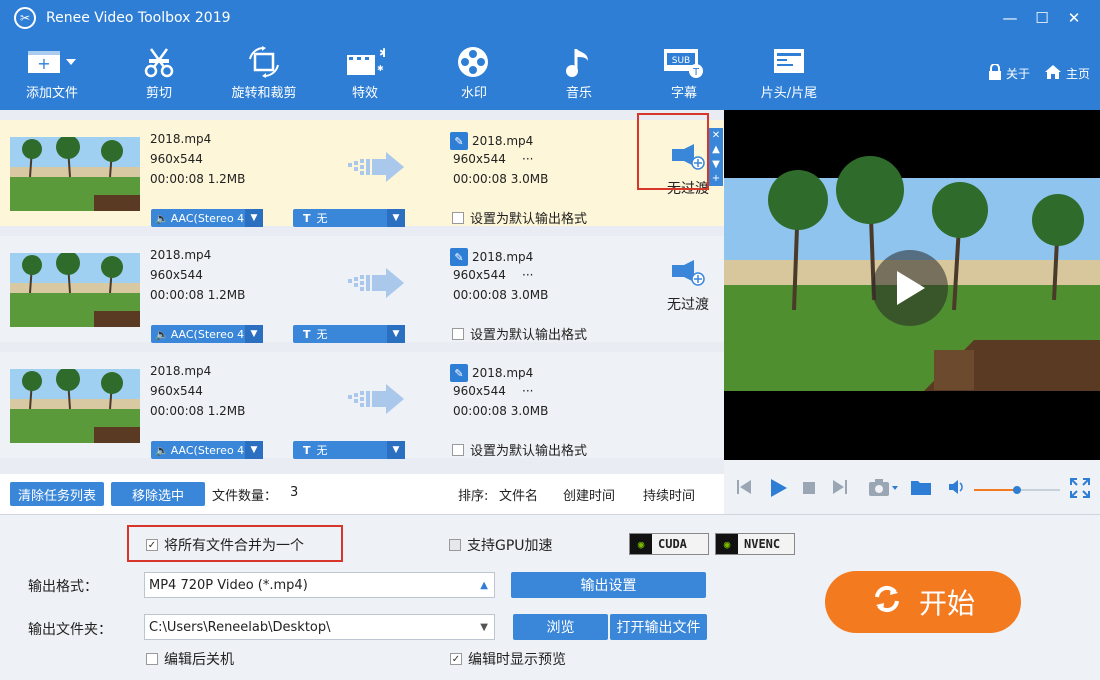 The height and width of the screenshot is (680, 1100). What do you see at coordinates (1010, 18) in the screenshot?
I see `minimize-button: —` at bounding box center [1010, 18].